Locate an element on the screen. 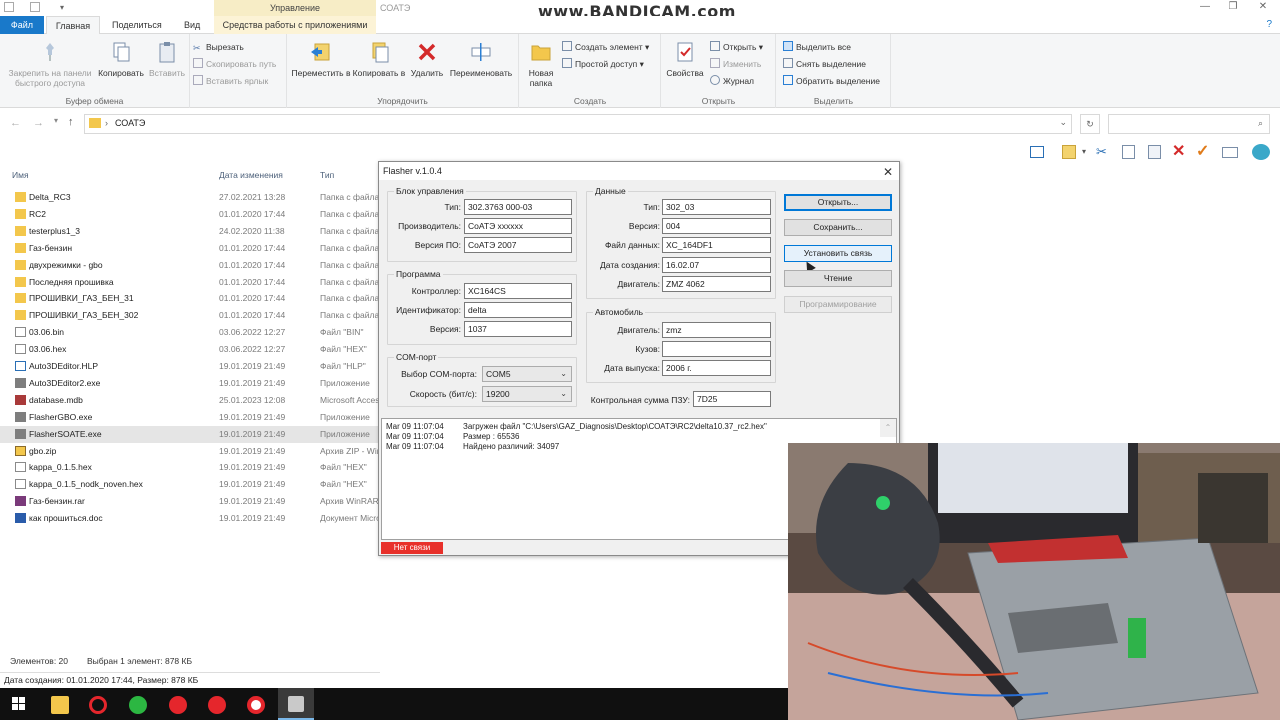  history-button: Журнал is located at coordinates (732, 81).